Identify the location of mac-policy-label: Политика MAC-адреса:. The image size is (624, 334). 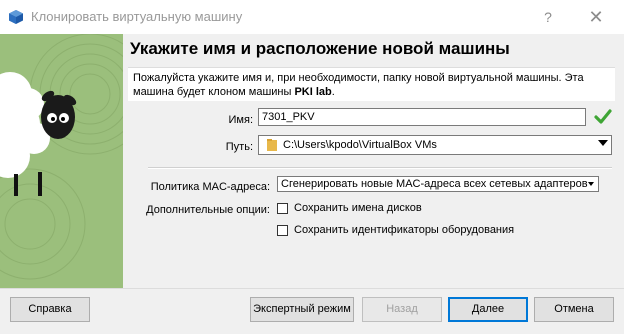
(210, 187).